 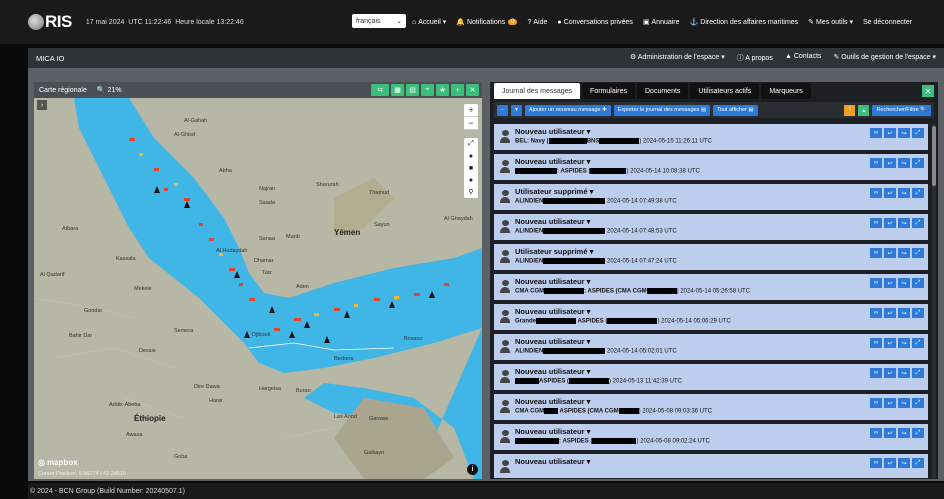 I want to click on app-logo: RIS, so click(x=50, y=22).